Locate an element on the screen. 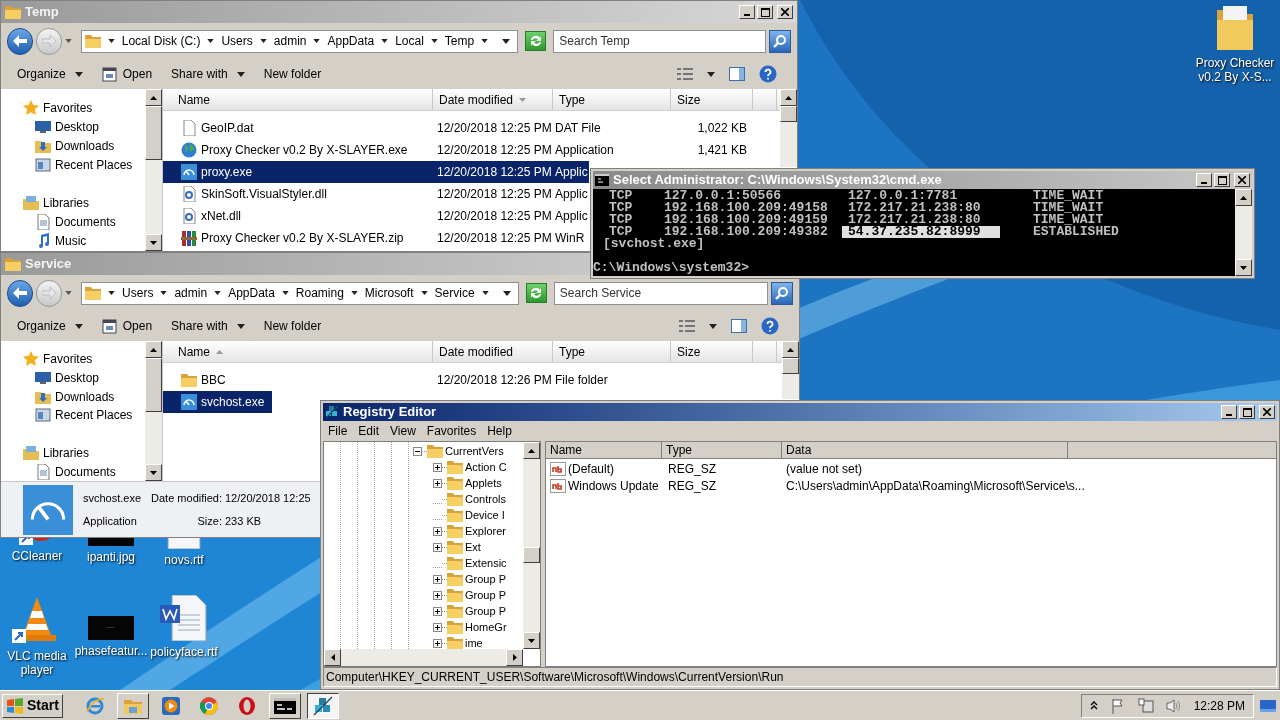 Image resolution: width=1280 pixels, height=720 pixels. address-bar: Users admin AppData Roaming Microsoft Service is located at coordinates (300, 293).